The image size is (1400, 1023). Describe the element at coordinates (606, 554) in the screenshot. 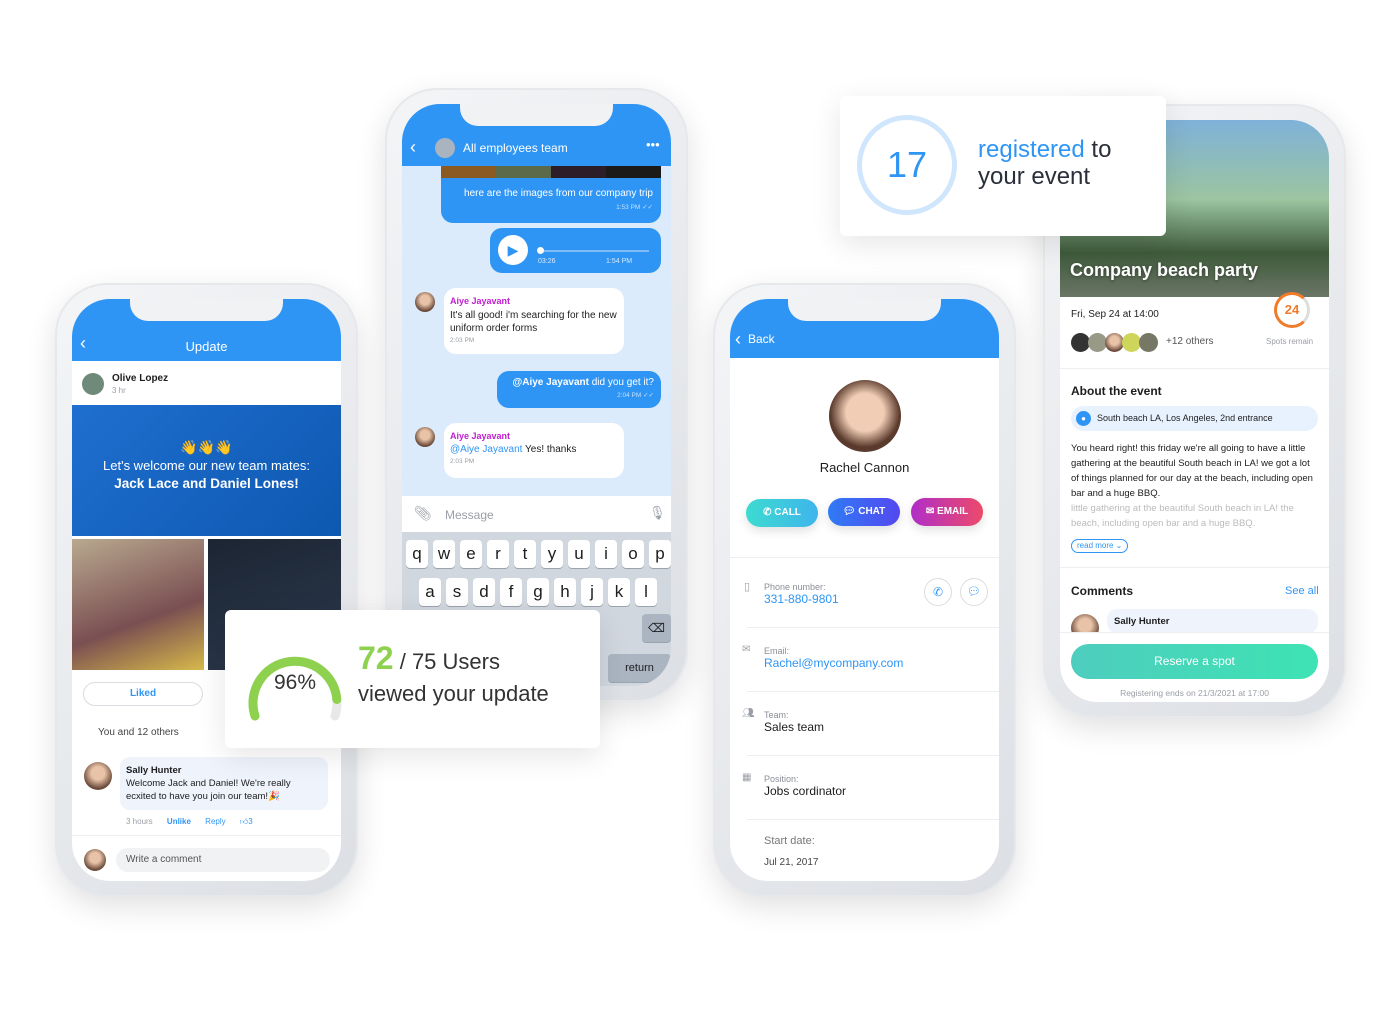

I see `key-i: i` at that location.